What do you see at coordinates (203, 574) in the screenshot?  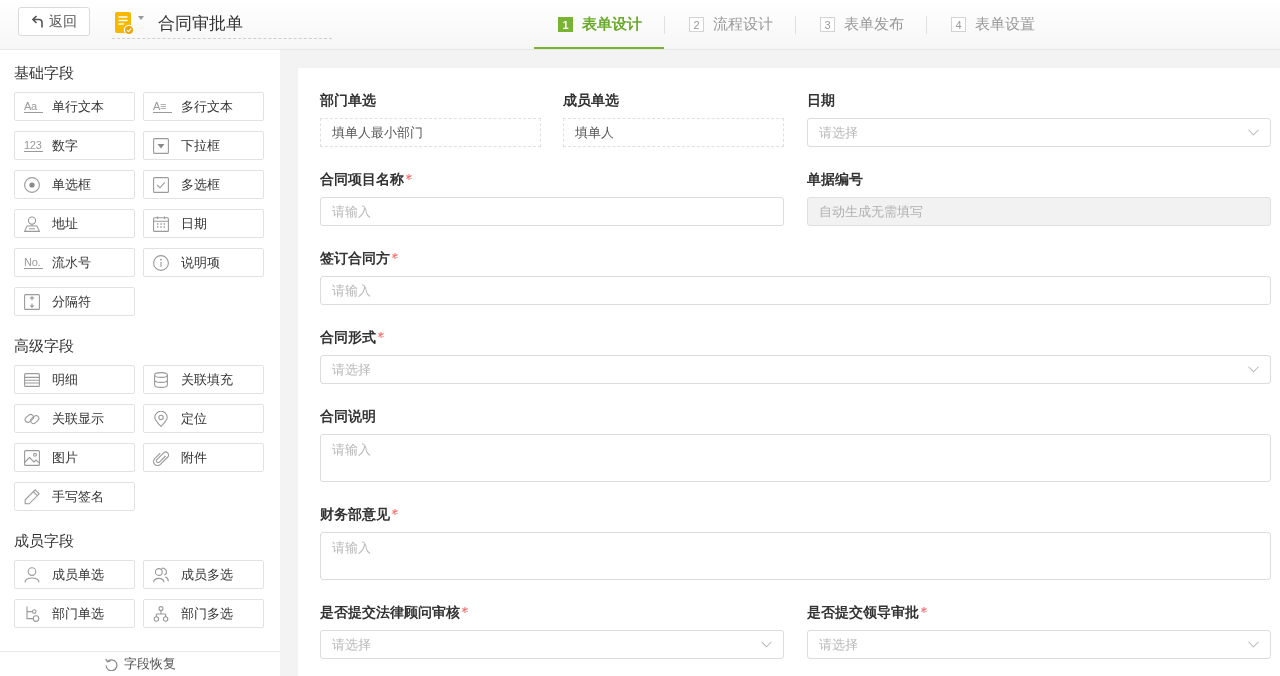 I see `field-type-button: 成员多选` at bounding box center [203, 574].